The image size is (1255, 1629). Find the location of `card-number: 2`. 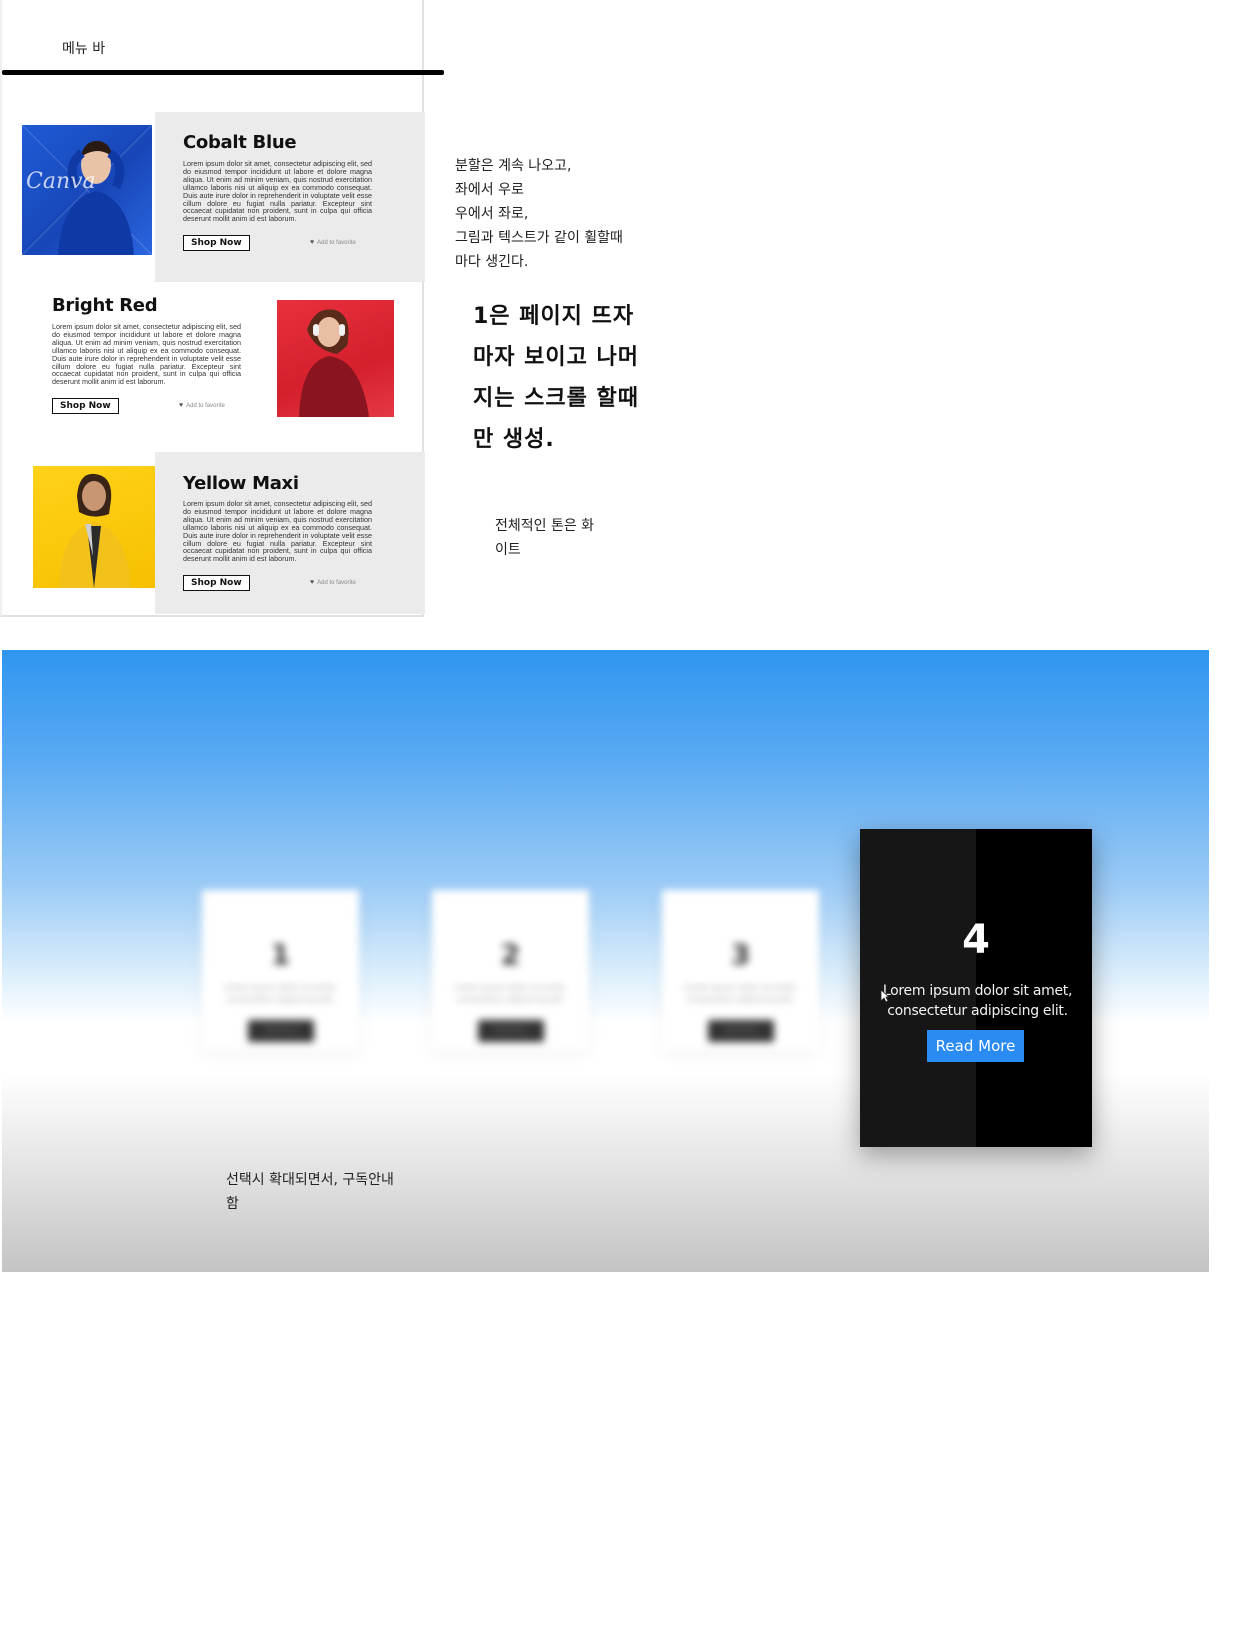

card-number: 2 is located at coordinates (510, 954).